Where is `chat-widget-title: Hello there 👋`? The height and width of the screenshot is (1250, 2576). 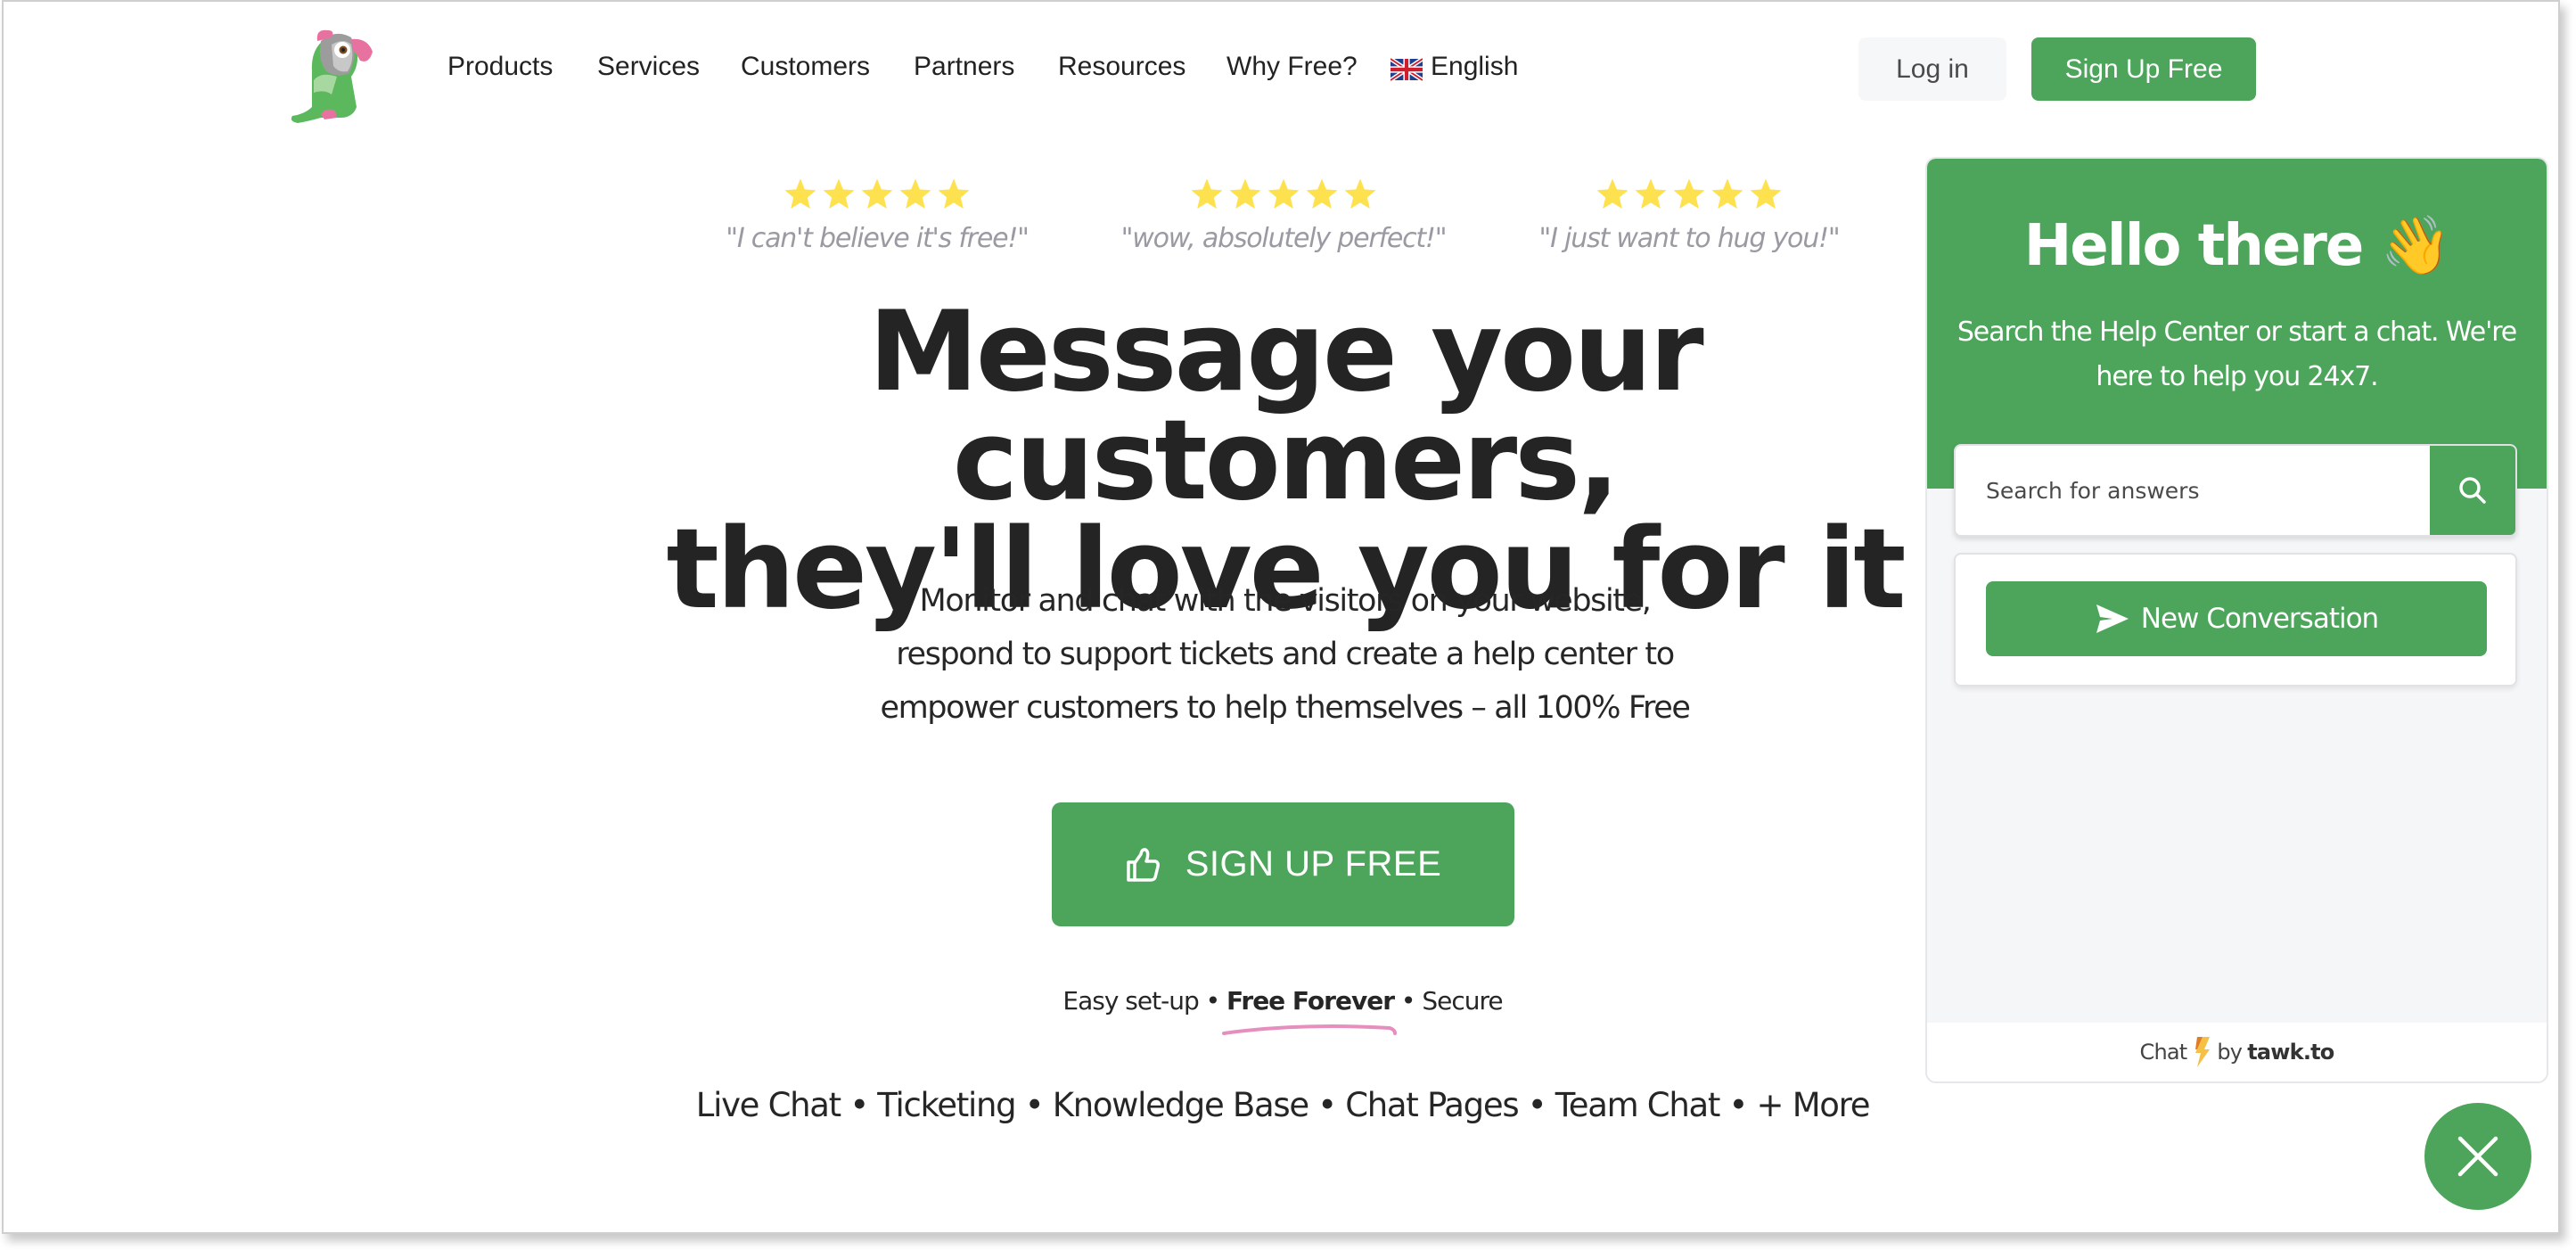 chat-widget-title: Hello there 👋 is located at coordinates (2237, 245).